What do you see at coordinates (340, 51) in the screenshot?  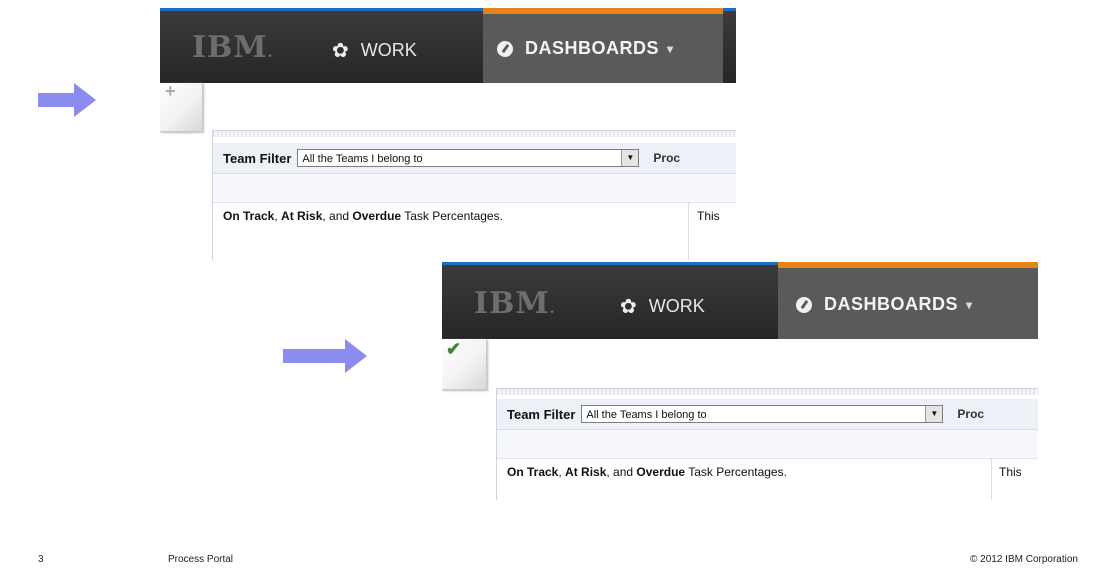 I see `gear-icon: ✿` at bounding box center [340, 51].